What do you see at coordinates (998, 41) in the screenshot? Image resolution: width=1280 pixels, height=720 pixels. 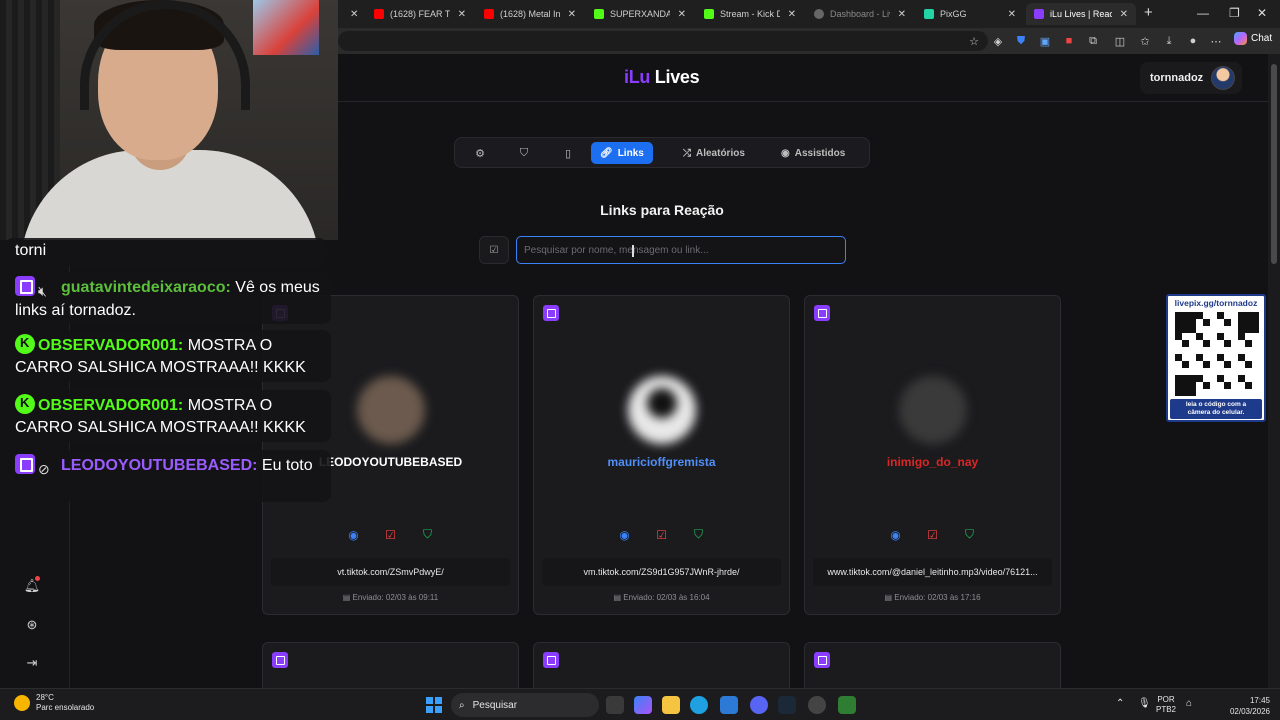 I see `extension-icon: ◈` at bounding box center [998, 41].